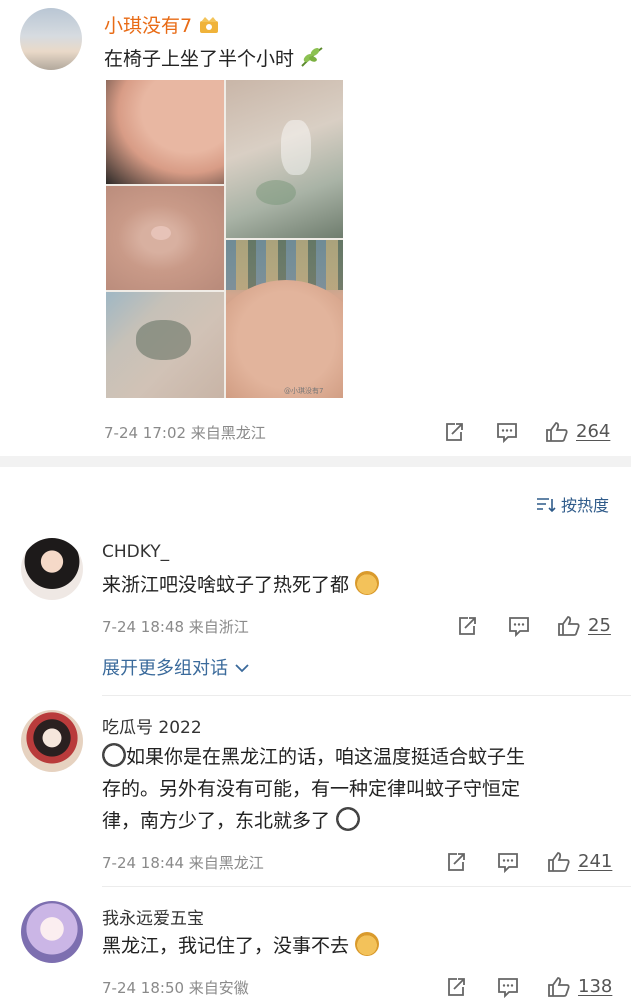 The image size is (631, 1000). What do you see at coordinates (311, 789) in the screenshot?
I see `comment-text-line: 存的。另外有没有可能，有一种定律叫蚊子守恒定` at bounding box center [311, 789].